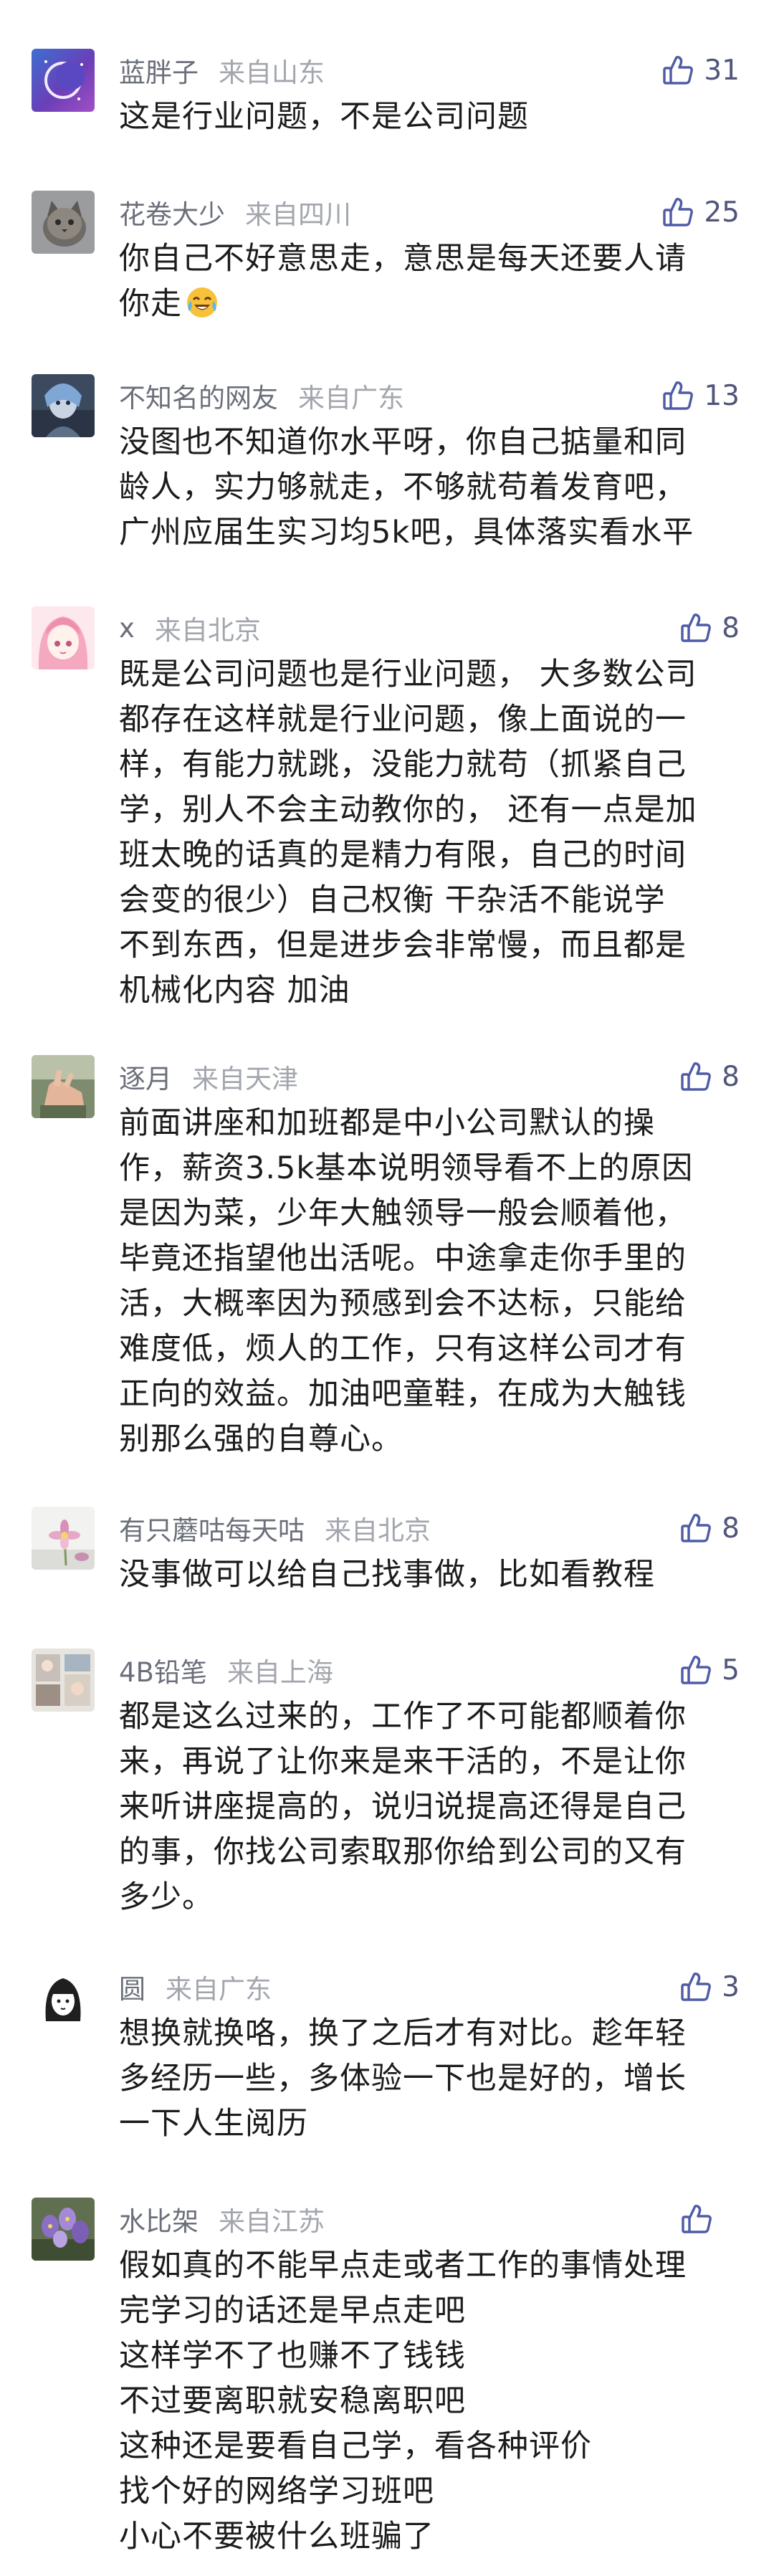 The width and height of the screenshot is (774, 2576). Describe the element at coordinates (403, 1717) in the screenshot. I see `comment-line: 都是这么过来的，工作了不可能都顺着你` at that location.